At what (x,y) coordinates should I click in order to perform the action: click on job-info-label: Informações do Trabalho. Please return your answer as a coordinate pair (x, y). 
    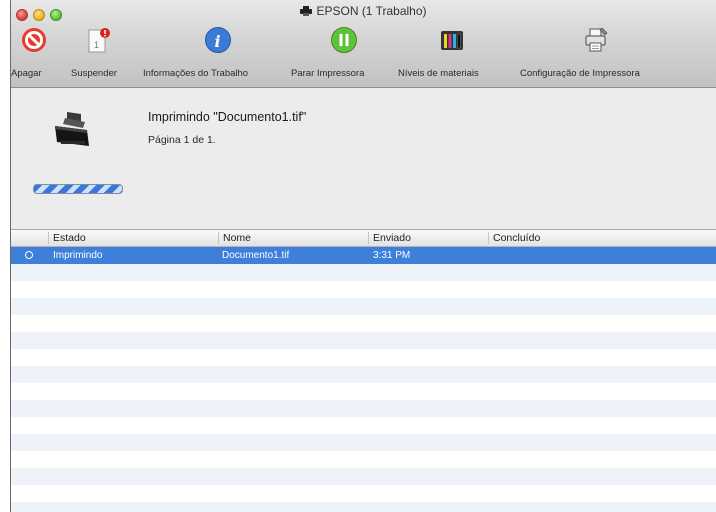
    Looking at the image, I should click on (196, 73).